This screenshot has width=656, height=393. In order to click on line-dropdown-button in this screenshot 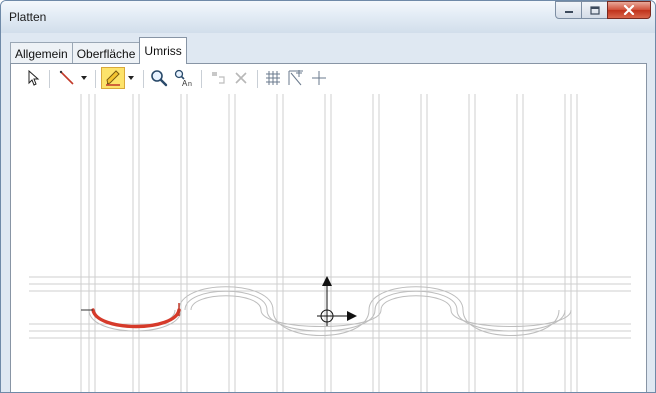, I will do `click(84, 78)`.